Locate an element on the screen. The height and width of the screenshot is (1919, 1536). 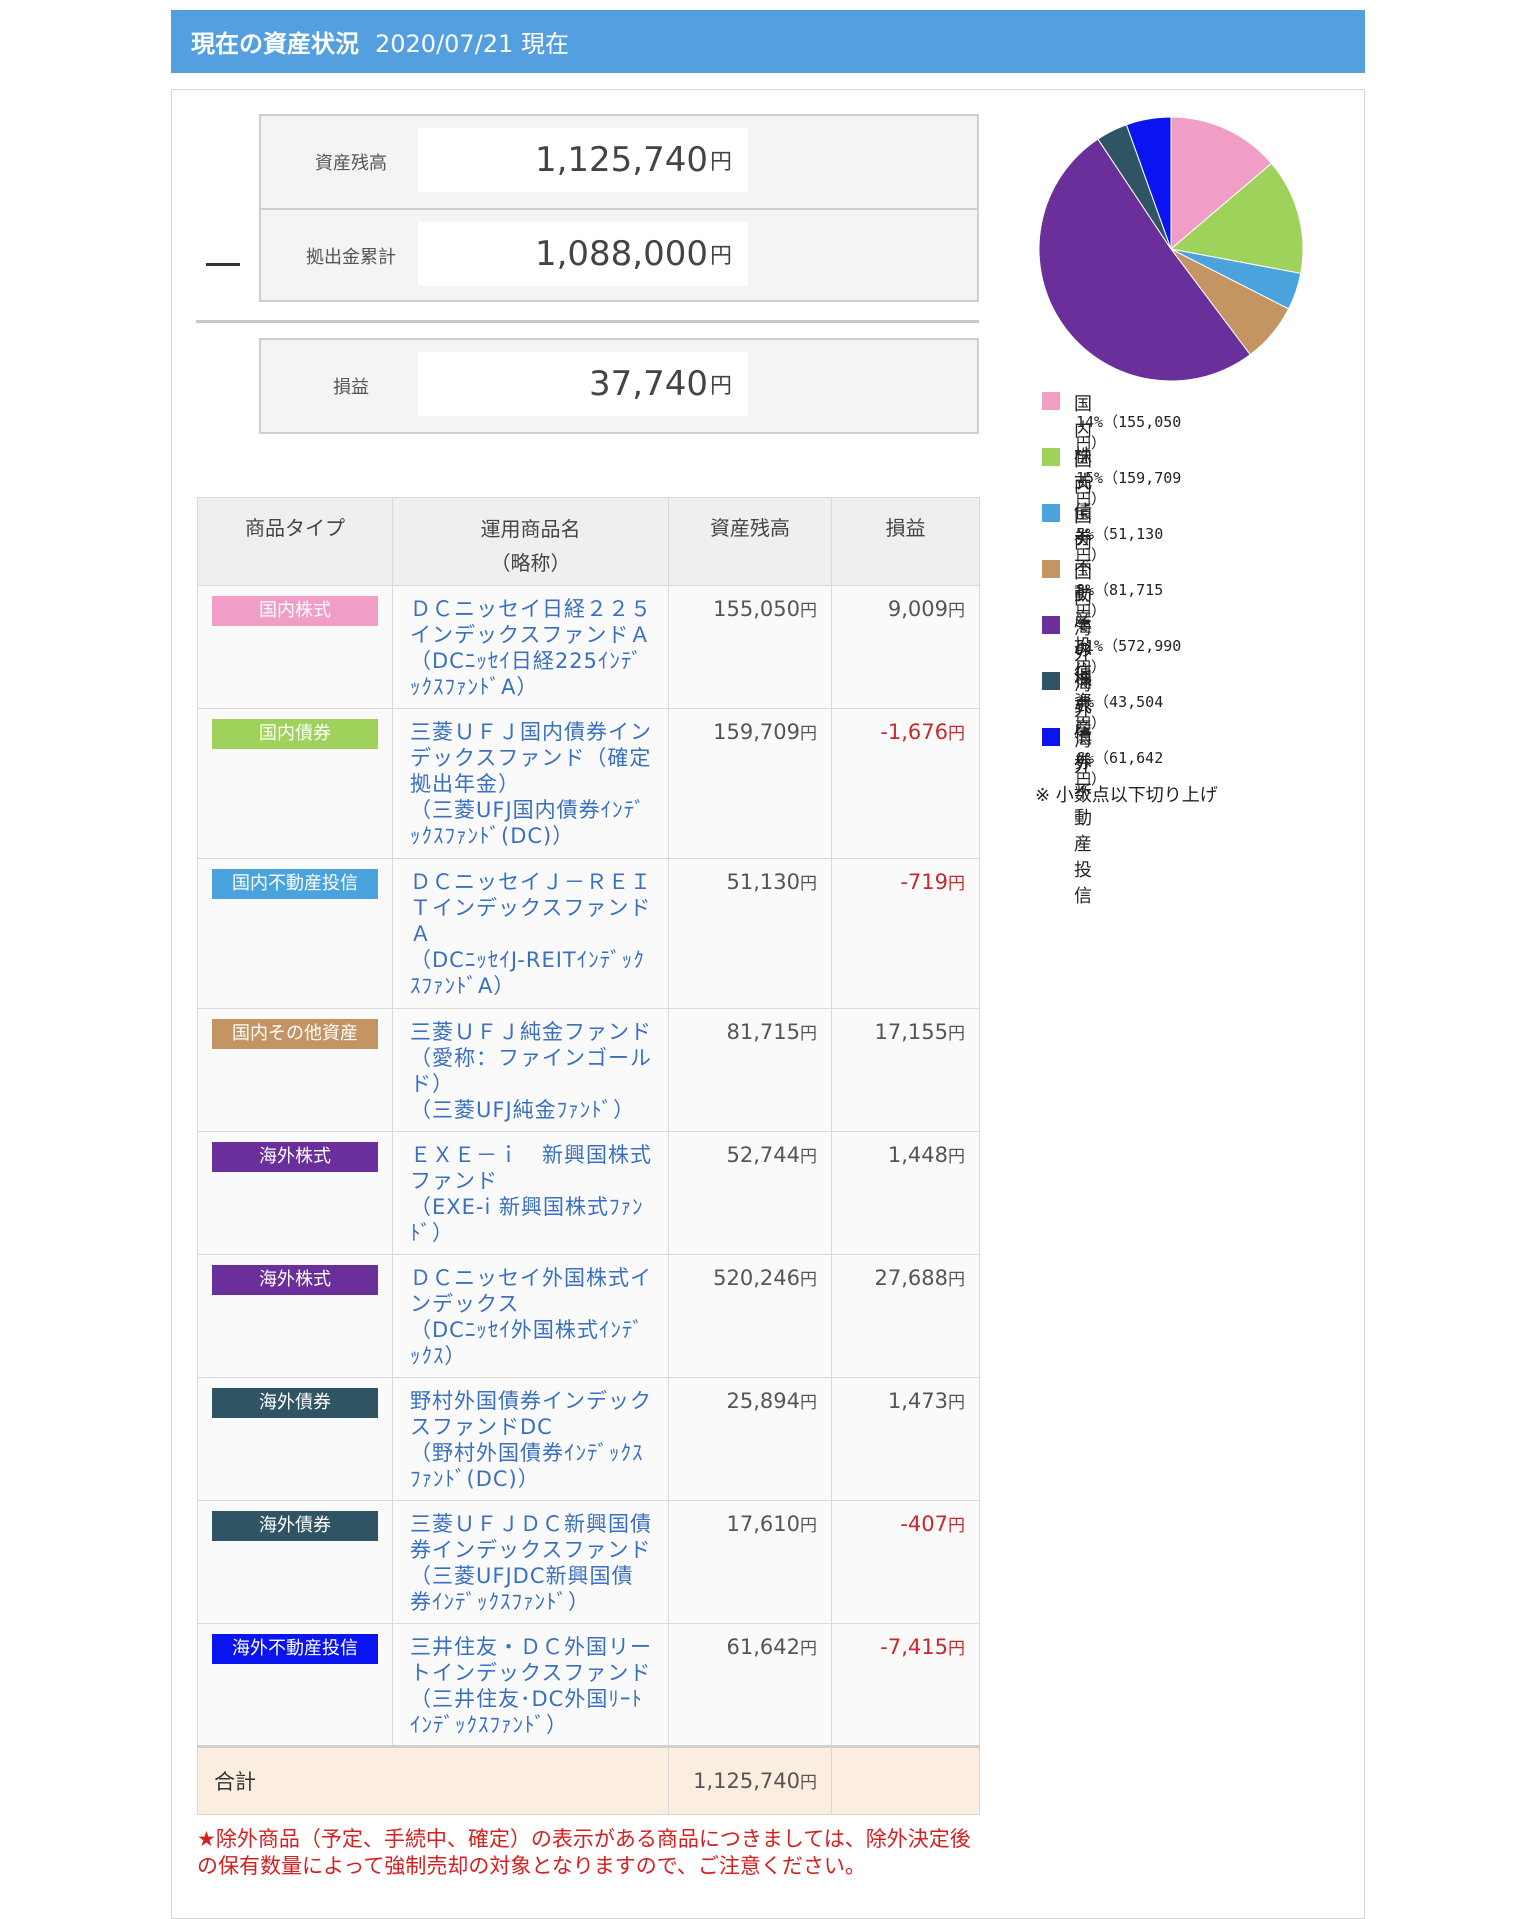
total-value: 1,125,740円 is located at coordinates (750, 1780).